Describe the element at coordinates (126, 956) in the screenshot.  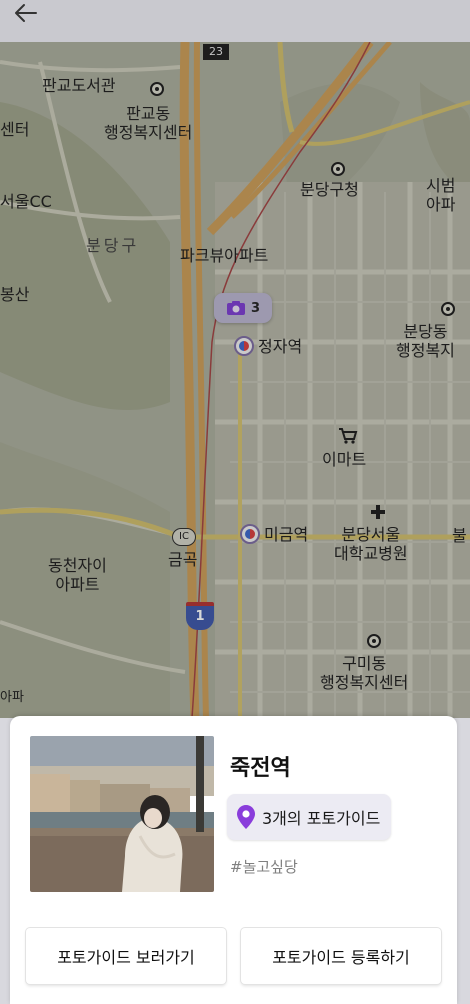
I see `view-photo-guide-button: 포토가이드 보러가기` at that location.